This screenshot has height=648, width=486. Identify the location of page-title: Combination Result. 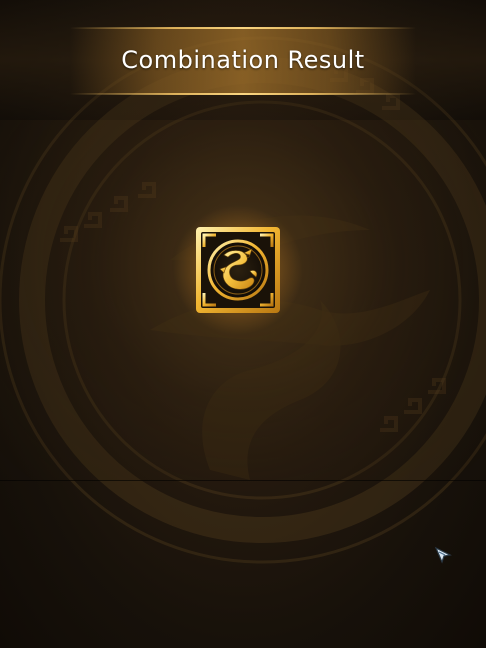
(243, 60).